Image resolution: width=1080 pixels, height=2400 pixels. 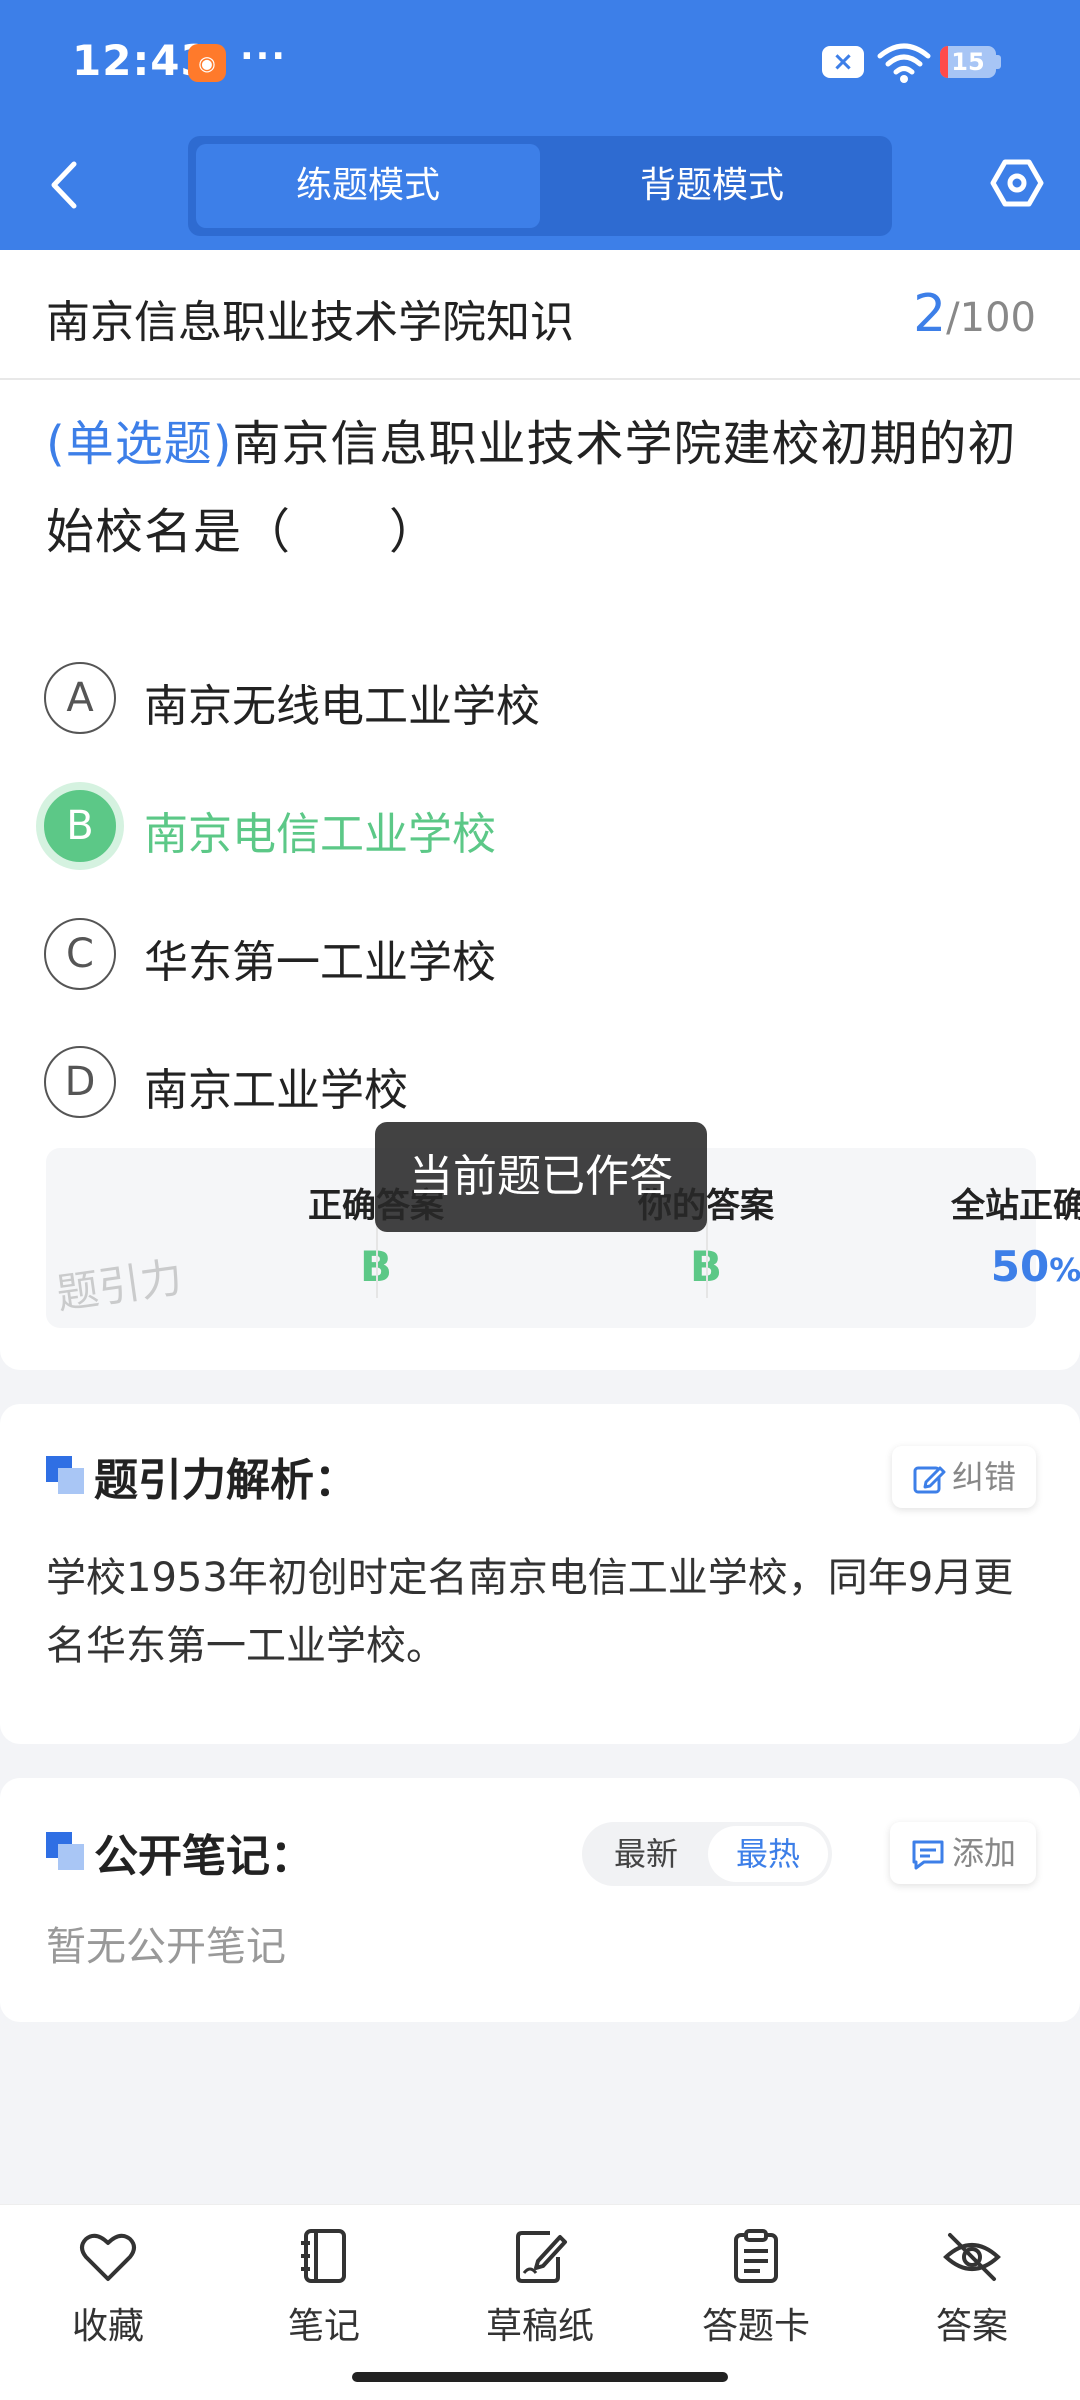 I want to click on report-error-button: 纠错, so click(x=963, y=1477).